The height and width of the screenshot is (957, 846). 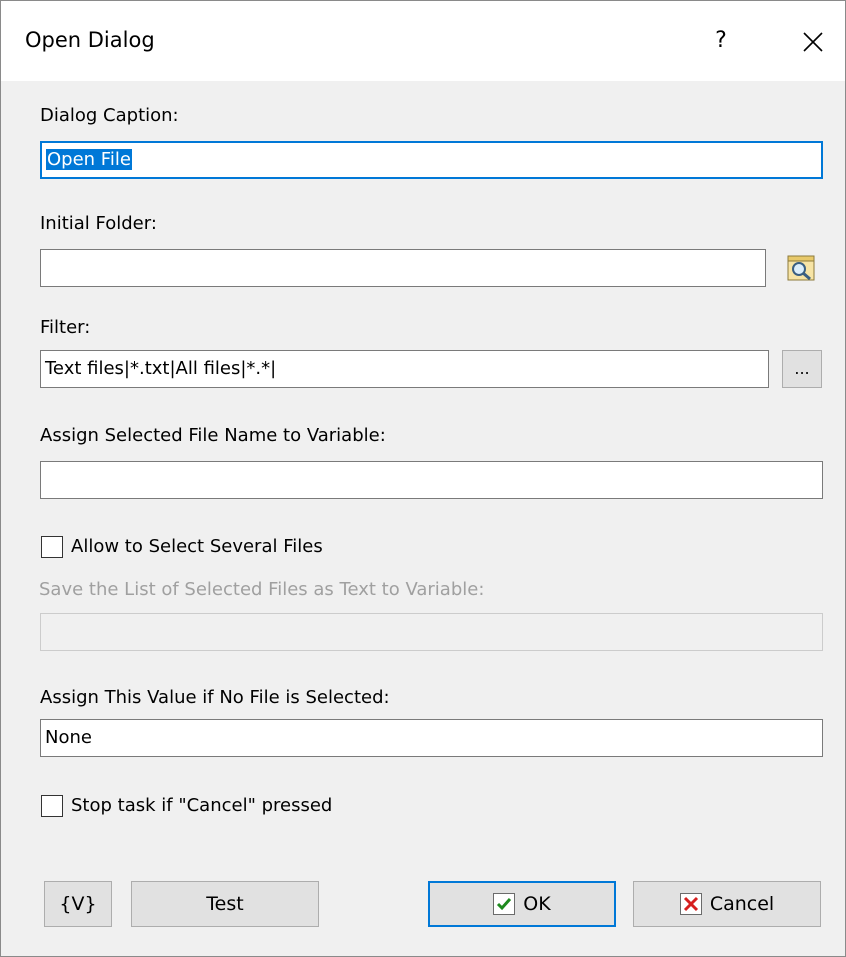 What do you see at coordinates (431, 160) in the screenshot?
I see `dialog-caption-input: Open File` at bounding box center [431, 160].